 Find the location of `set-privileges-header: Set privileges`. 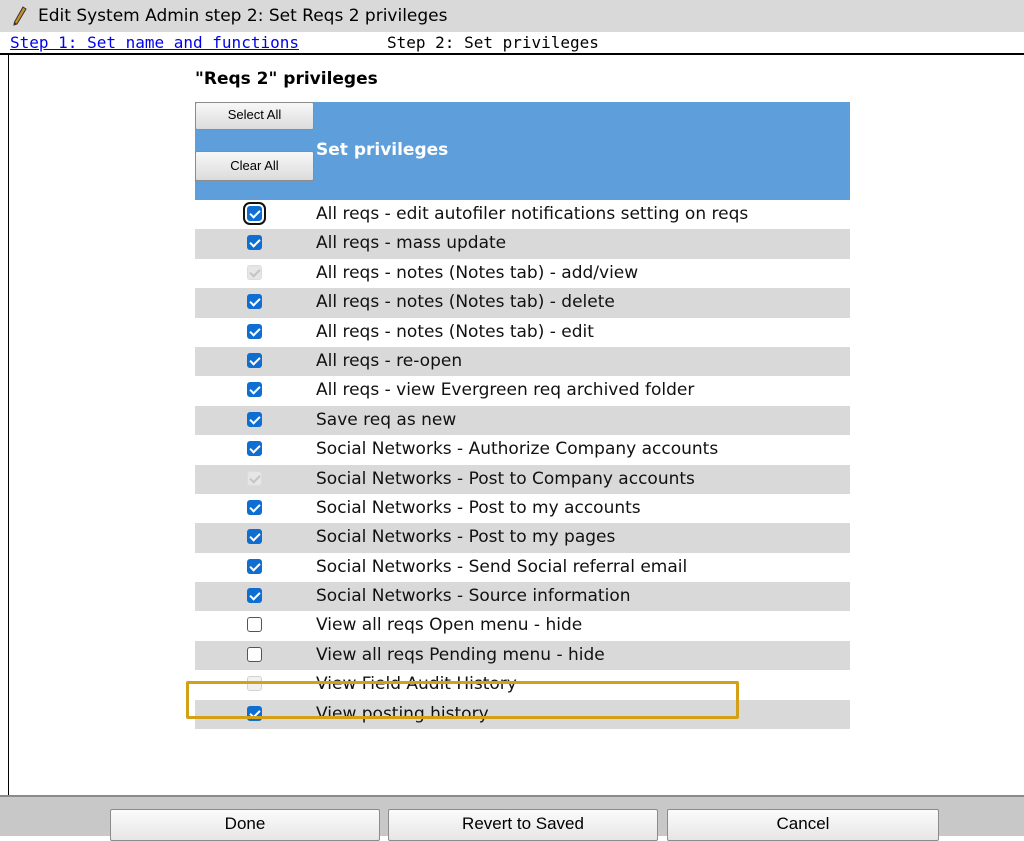

set-privileges-header: Set privileges is located at coordinates (382, 150).